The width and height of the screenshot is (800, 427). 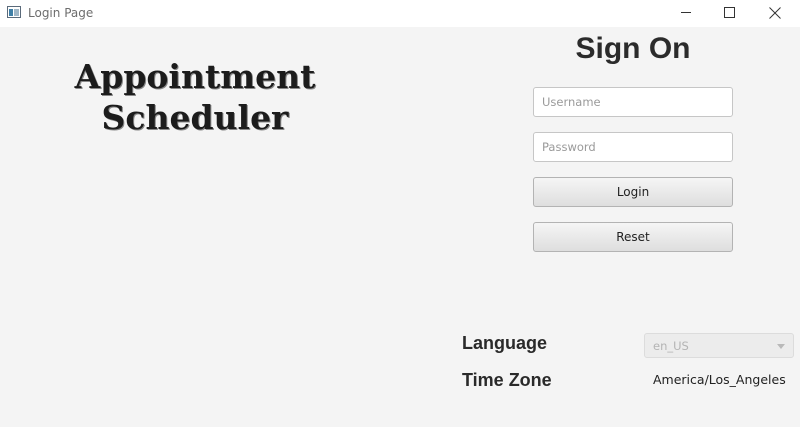 What do you see at coordinates (781, 346) in the screenshot?
I see `chevron-down-icon` at bounding box center [781, 346].